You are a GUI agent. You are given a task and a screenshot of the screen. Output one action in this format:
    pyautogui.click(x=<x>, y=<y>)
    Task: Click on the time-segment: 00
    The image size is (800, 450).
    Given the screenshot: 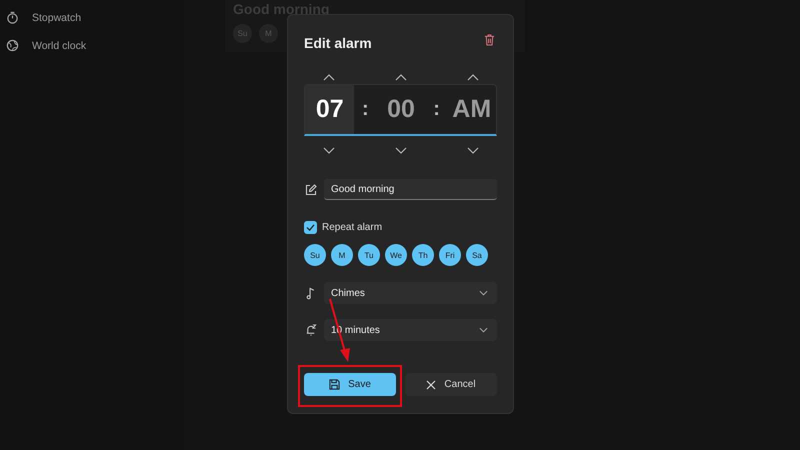 What is the action you would take?
    pyautogui.click(x=401, y=109)
    